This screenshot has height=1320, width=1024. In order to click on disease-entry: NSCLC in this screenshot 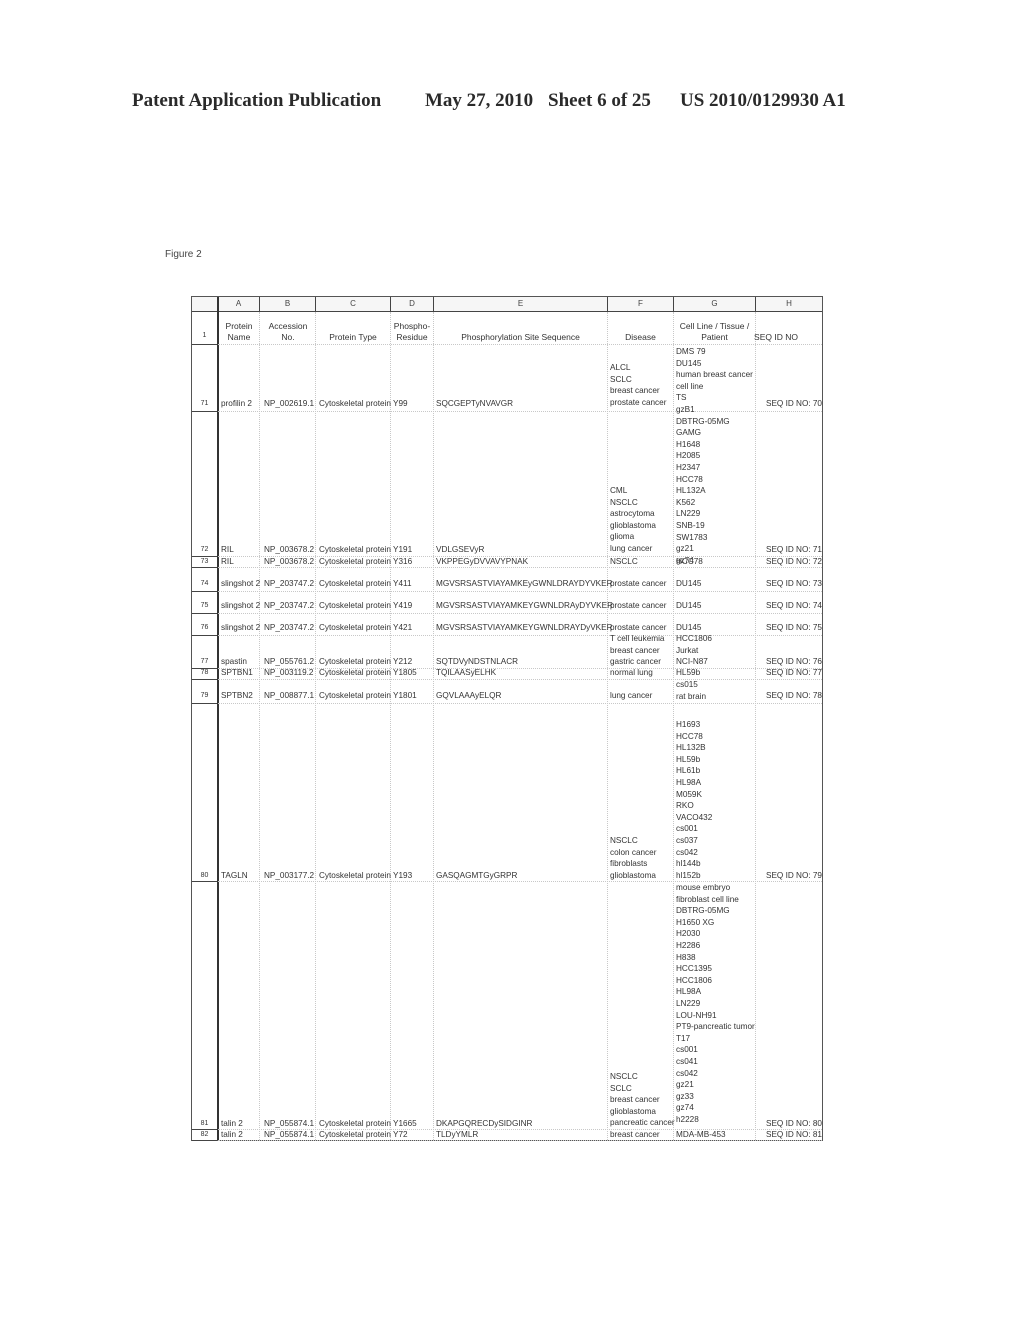, I will do `click(624, 840)`.